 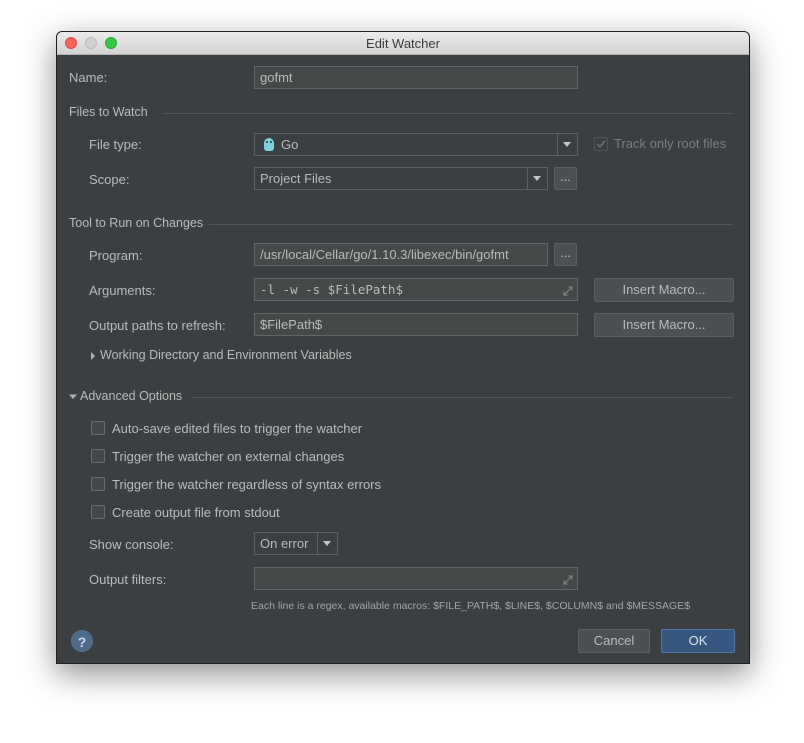 I want to click on help-icon: ?, so click(x=82, y=641).